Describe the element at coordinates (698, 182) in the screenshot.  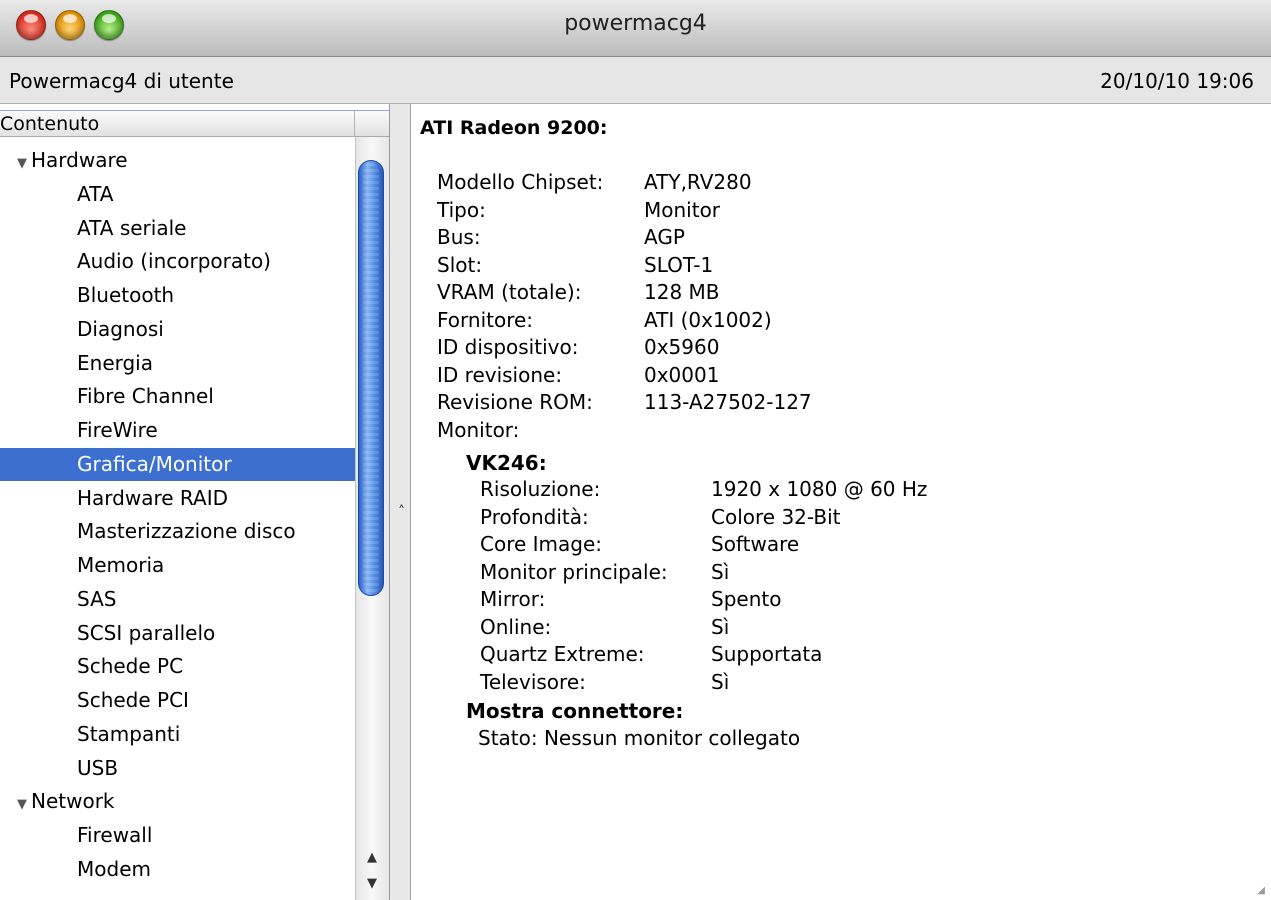
I see `property-value: ATY,RV280` at that location.